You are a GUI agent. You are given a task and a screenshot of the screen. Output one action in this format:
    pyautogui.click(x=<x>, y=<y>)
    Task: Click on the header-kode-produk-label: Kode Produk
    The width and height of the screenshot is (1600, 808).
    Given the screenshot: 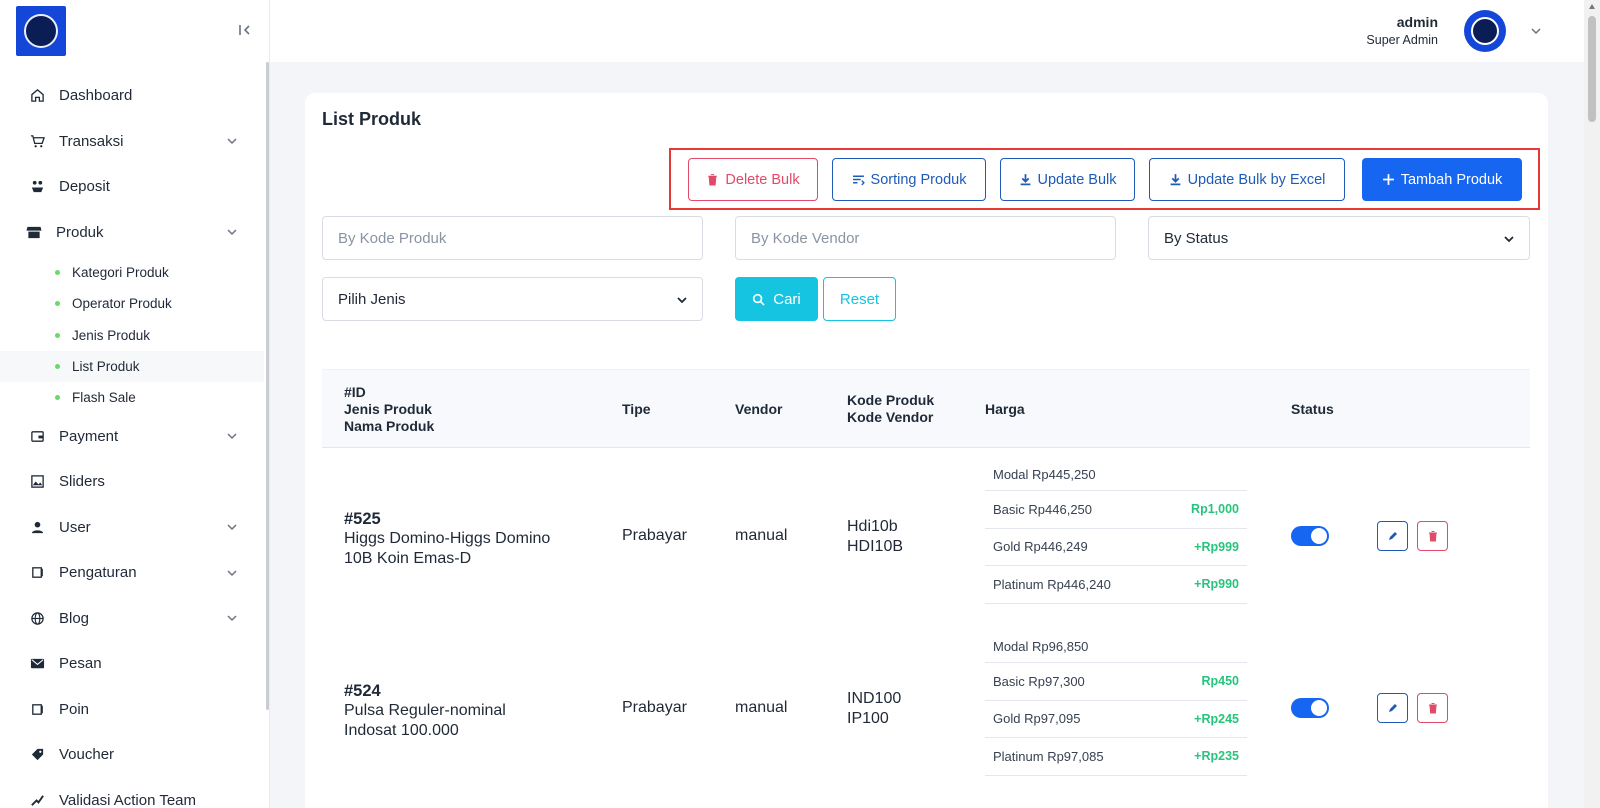 What is the action you would take?
    pyautogui.click(x=891, y=400)
    